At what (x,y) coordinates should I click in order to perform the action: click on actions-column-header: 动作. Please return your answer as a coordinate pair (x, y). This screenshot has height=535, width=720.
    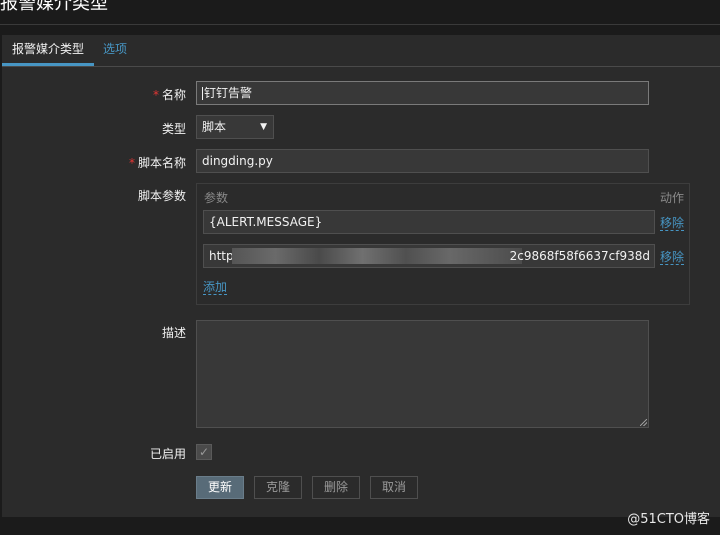
    Looking at the image, I should click on (671, 198).